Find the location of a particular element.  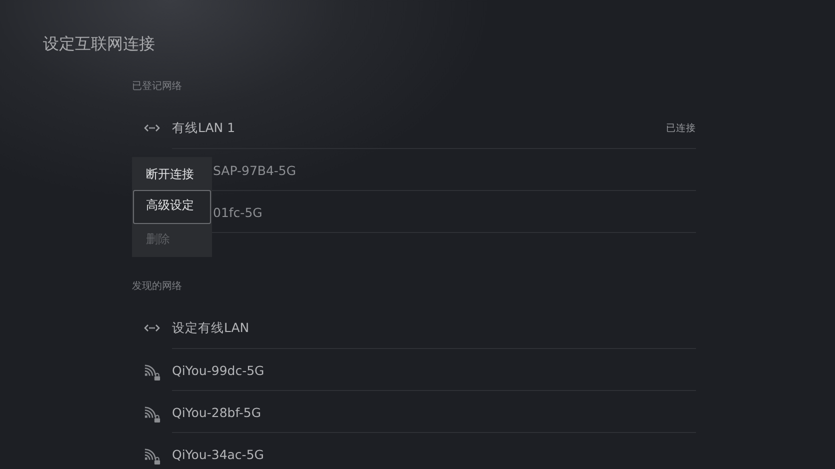

network-name: 01fc-5G is located at coordinates (237, 212).